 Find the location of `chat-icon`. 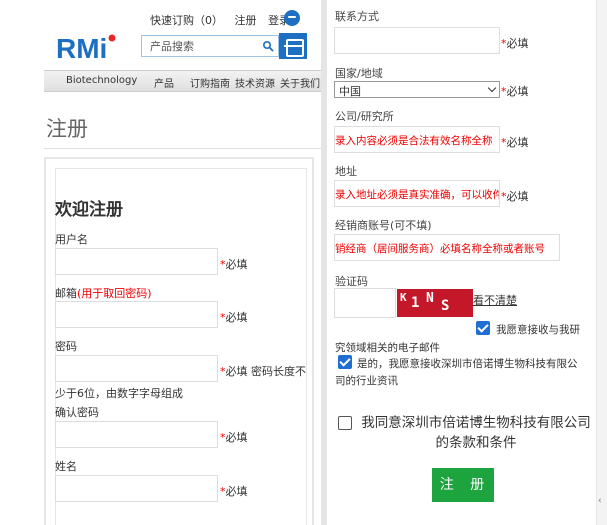

chat-icon is located at coordinates (292, 18).